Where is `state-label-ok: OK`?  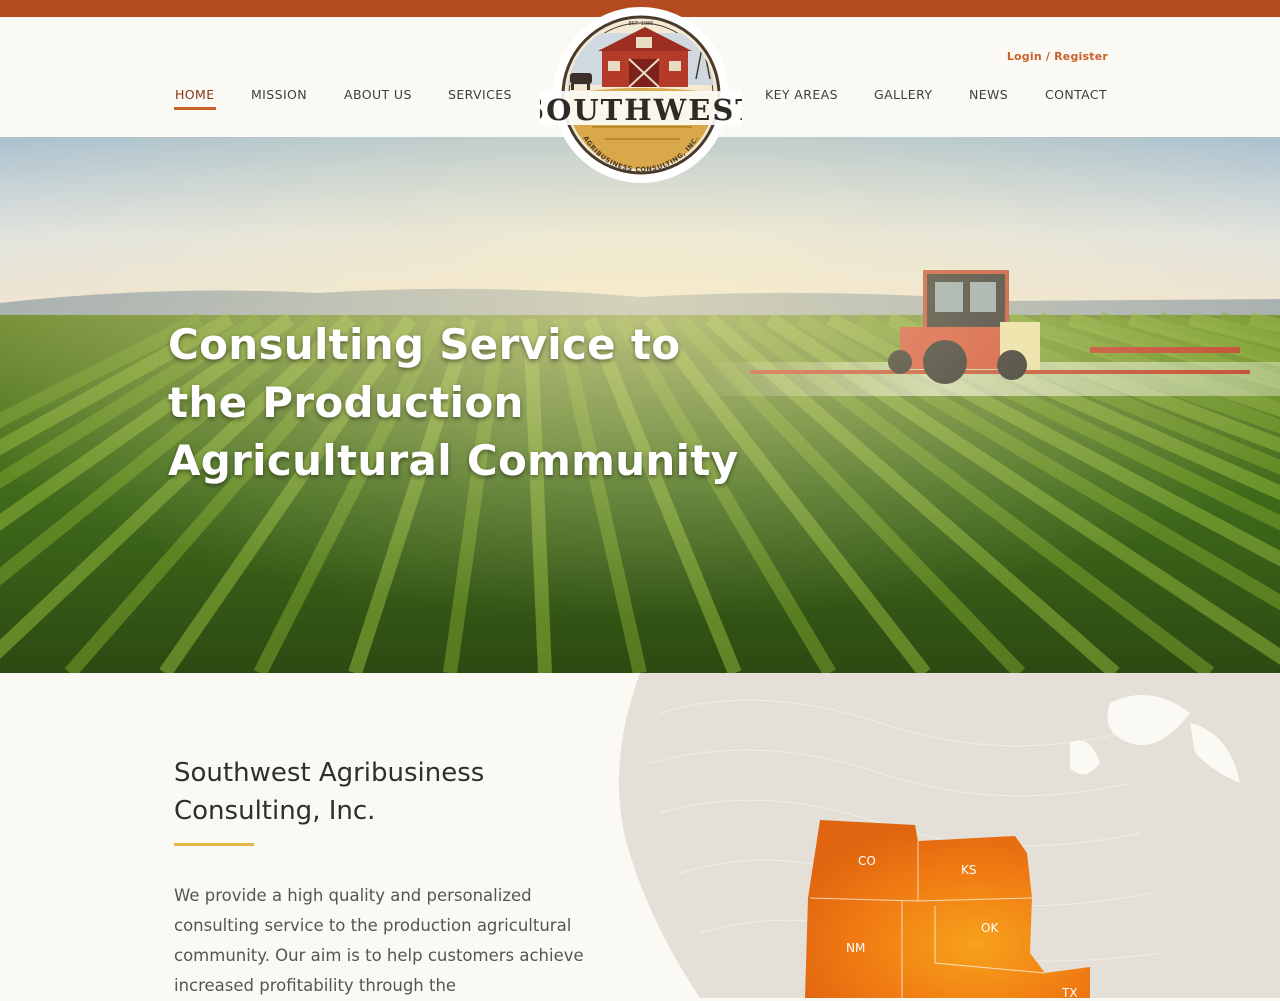
state-label-ok: OK is located at coordinates (990, 928).